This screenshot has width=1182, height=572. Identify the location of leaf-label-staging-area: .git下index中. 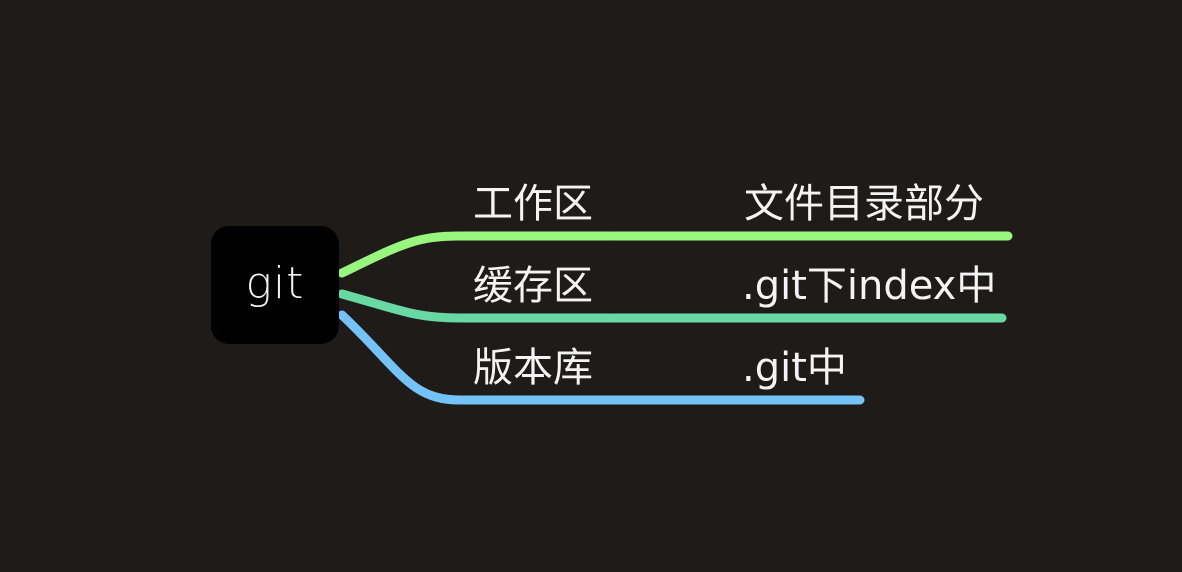
(869, 286).